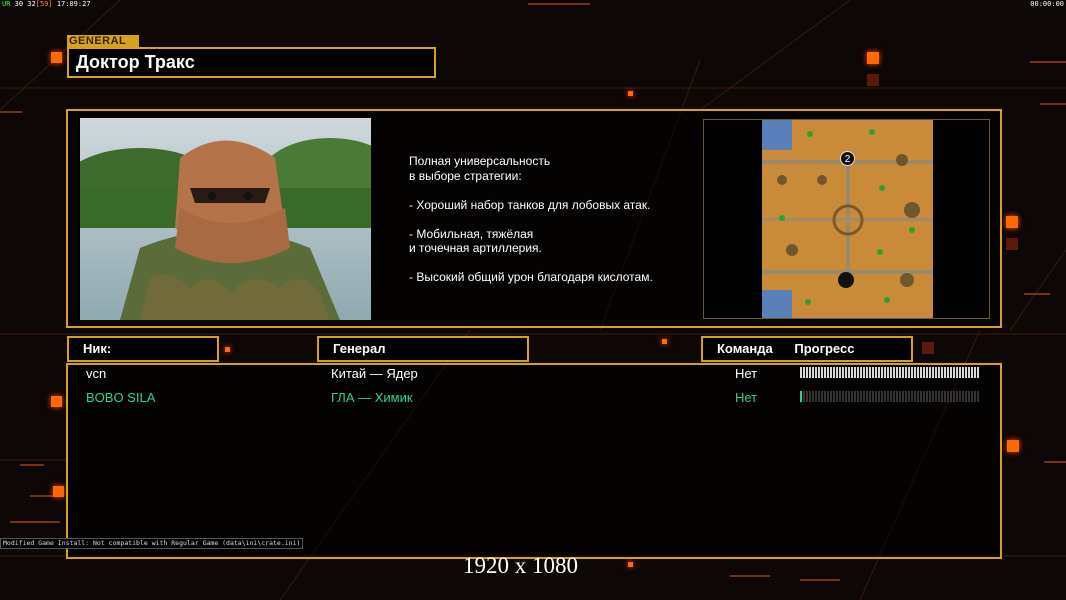 The width and height of the screenshot is (1066, 600). I want to click on header-progress: Прогресс, so click(824, 348).